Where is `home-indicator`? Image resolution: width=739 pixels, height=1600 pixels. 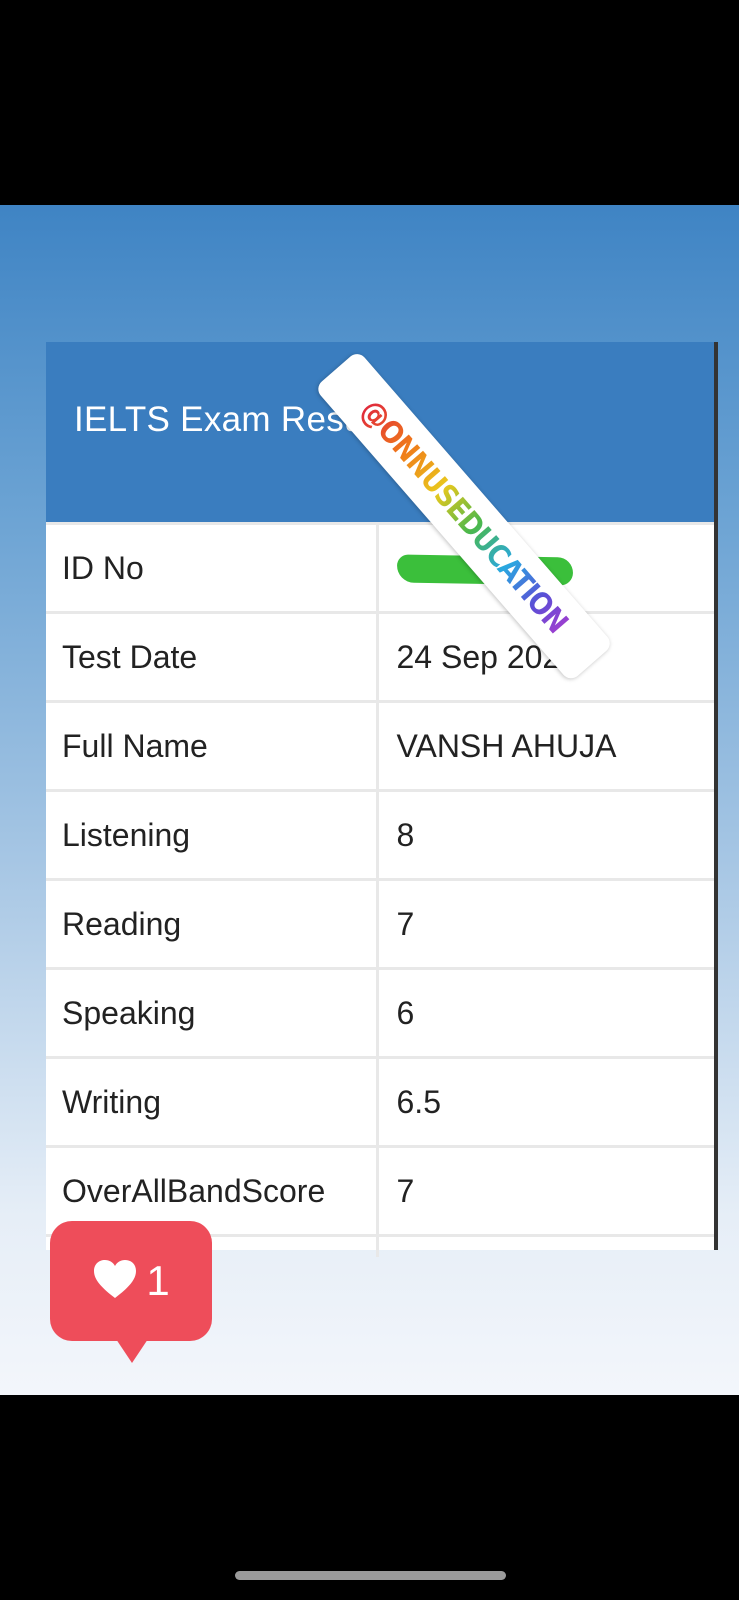 home-indicator is located at coordinates (370, 1575).